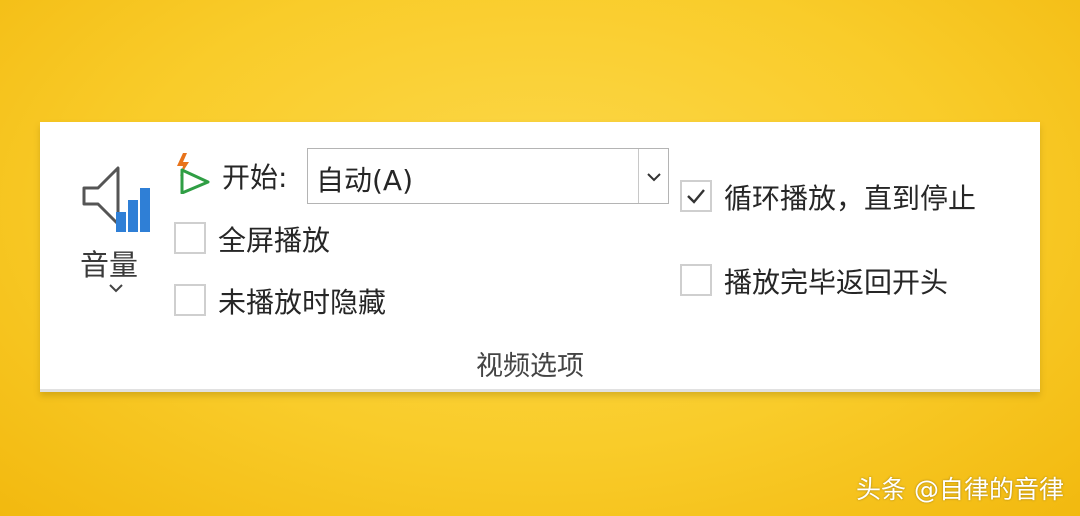  I want to click on rewind-after-playing-checkbox, so click(696, 280).